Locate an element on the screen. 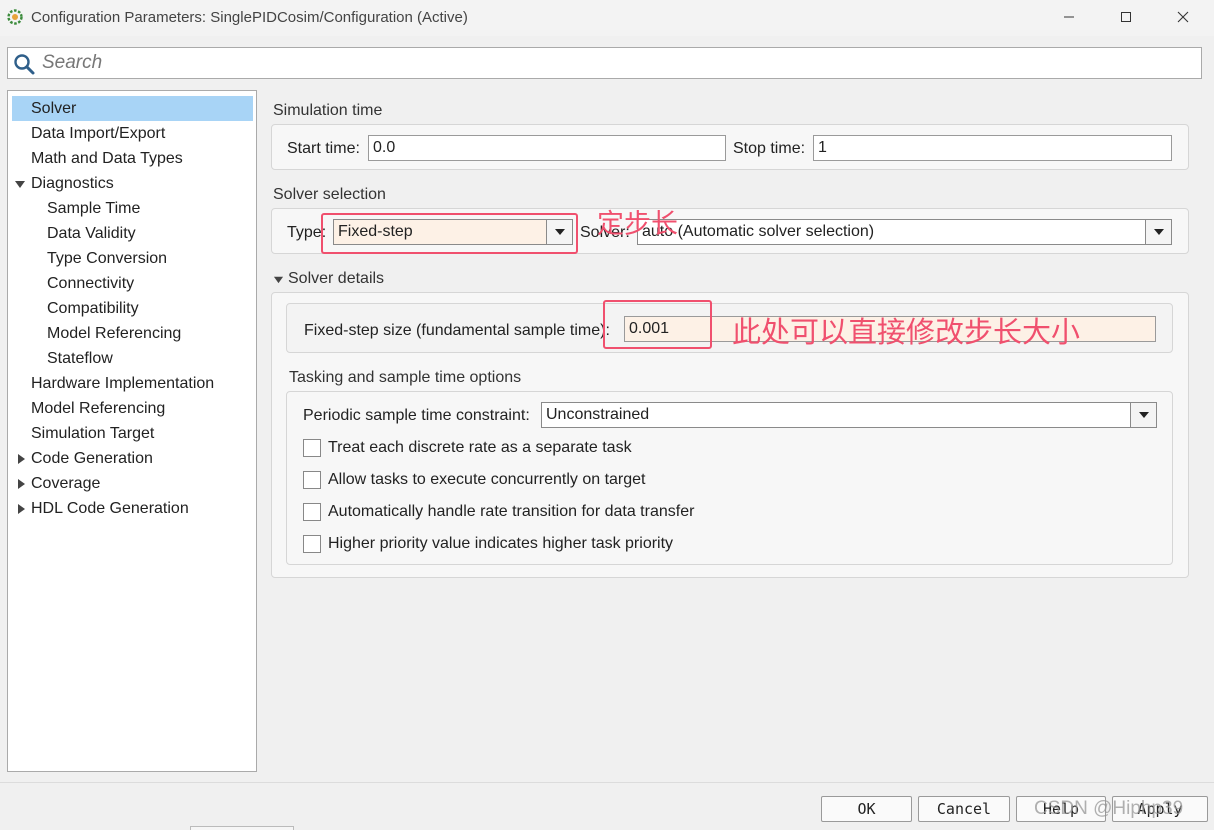 This screenshot has width=1214, height=830. tree-item-connectivity: Connectivity is located at coordinates (73, 283).